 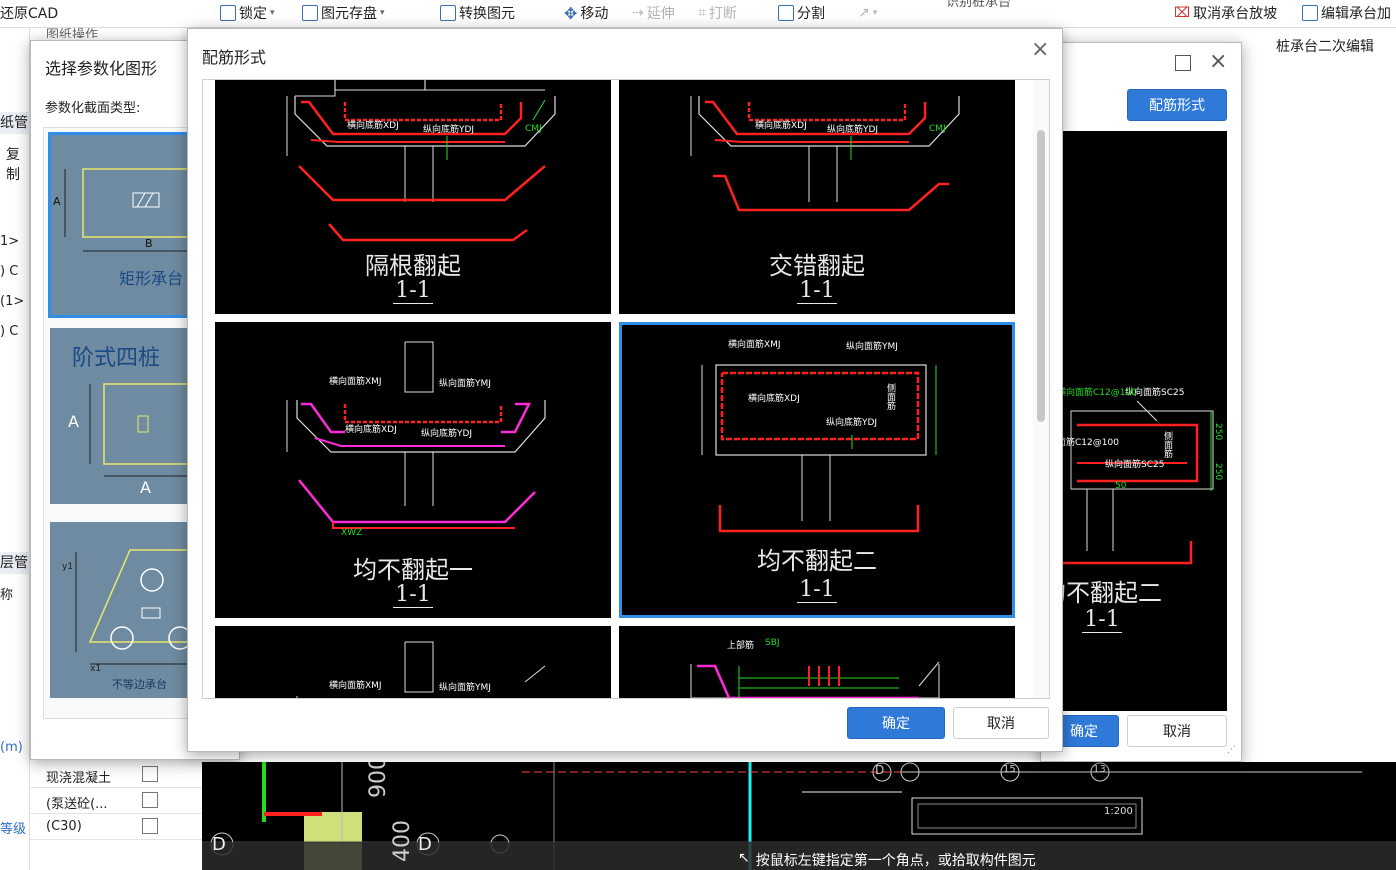 What do you see at coordinates (717, 13) in the screenshot?
I see `break-button: ⌗ 打断` at bounding box center [717, 13].